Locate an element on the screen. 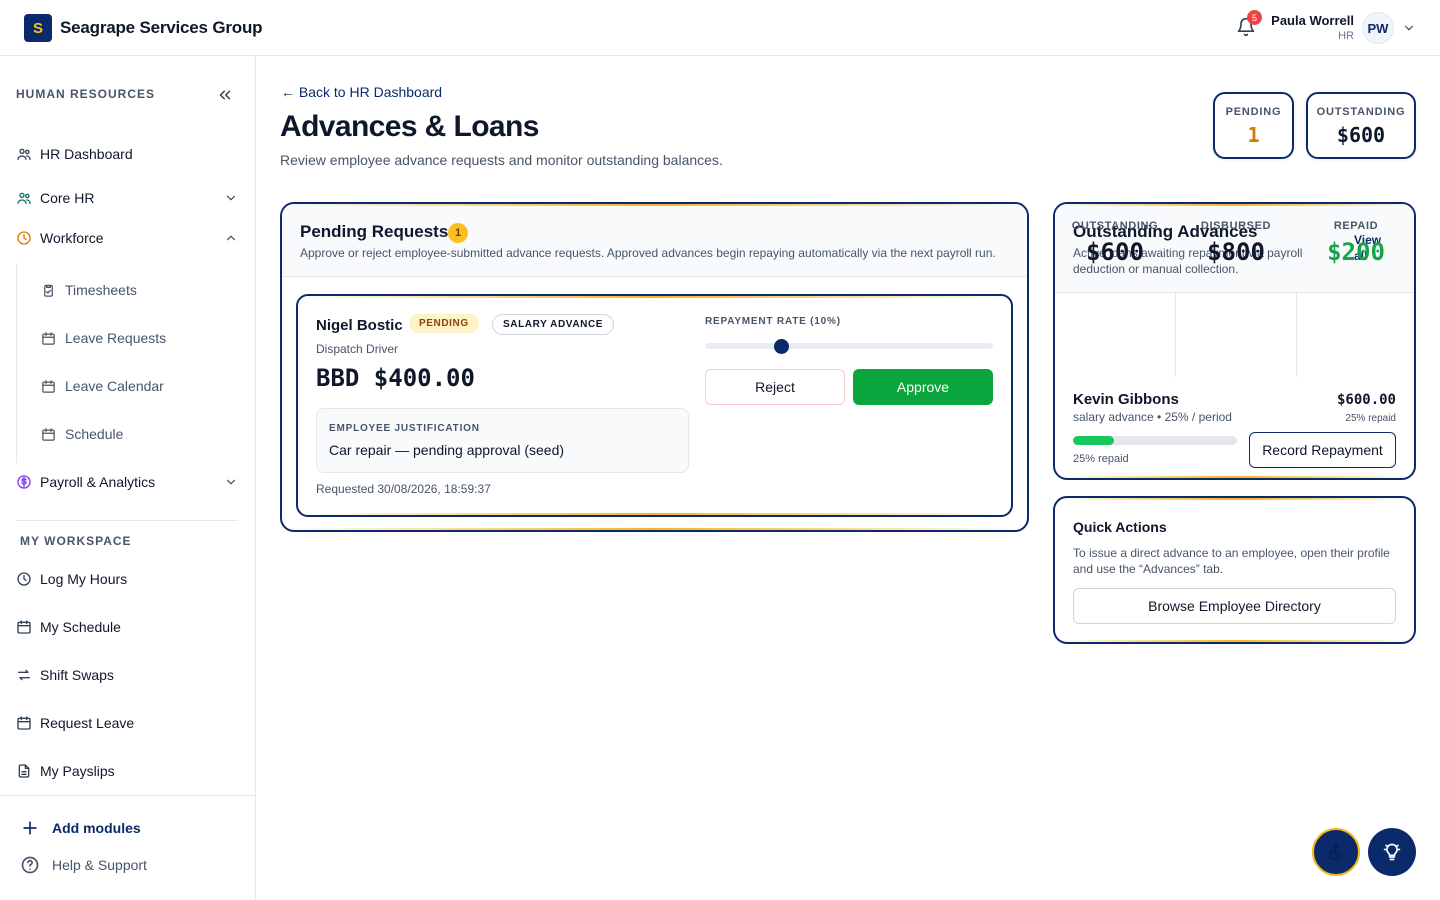  status-badge: PENDING is located at coordinates (444, 323).